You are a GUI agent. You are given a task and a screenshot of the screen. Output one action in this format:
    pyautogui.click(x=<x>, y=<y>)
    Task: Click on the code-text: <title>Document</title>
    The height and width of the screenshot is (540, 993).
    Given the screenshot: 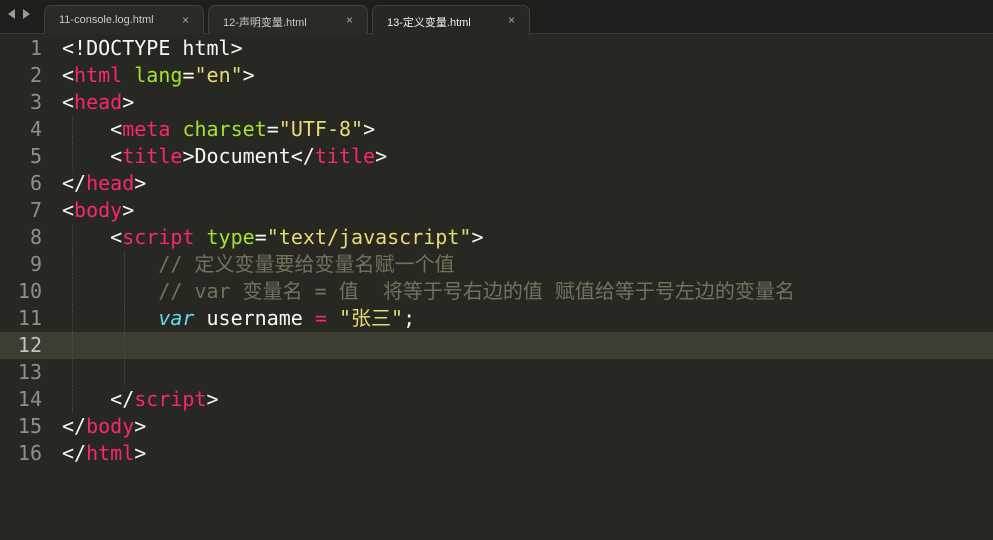 What is the action you would take?
    pyautogui.click(x=224, y=156)
    